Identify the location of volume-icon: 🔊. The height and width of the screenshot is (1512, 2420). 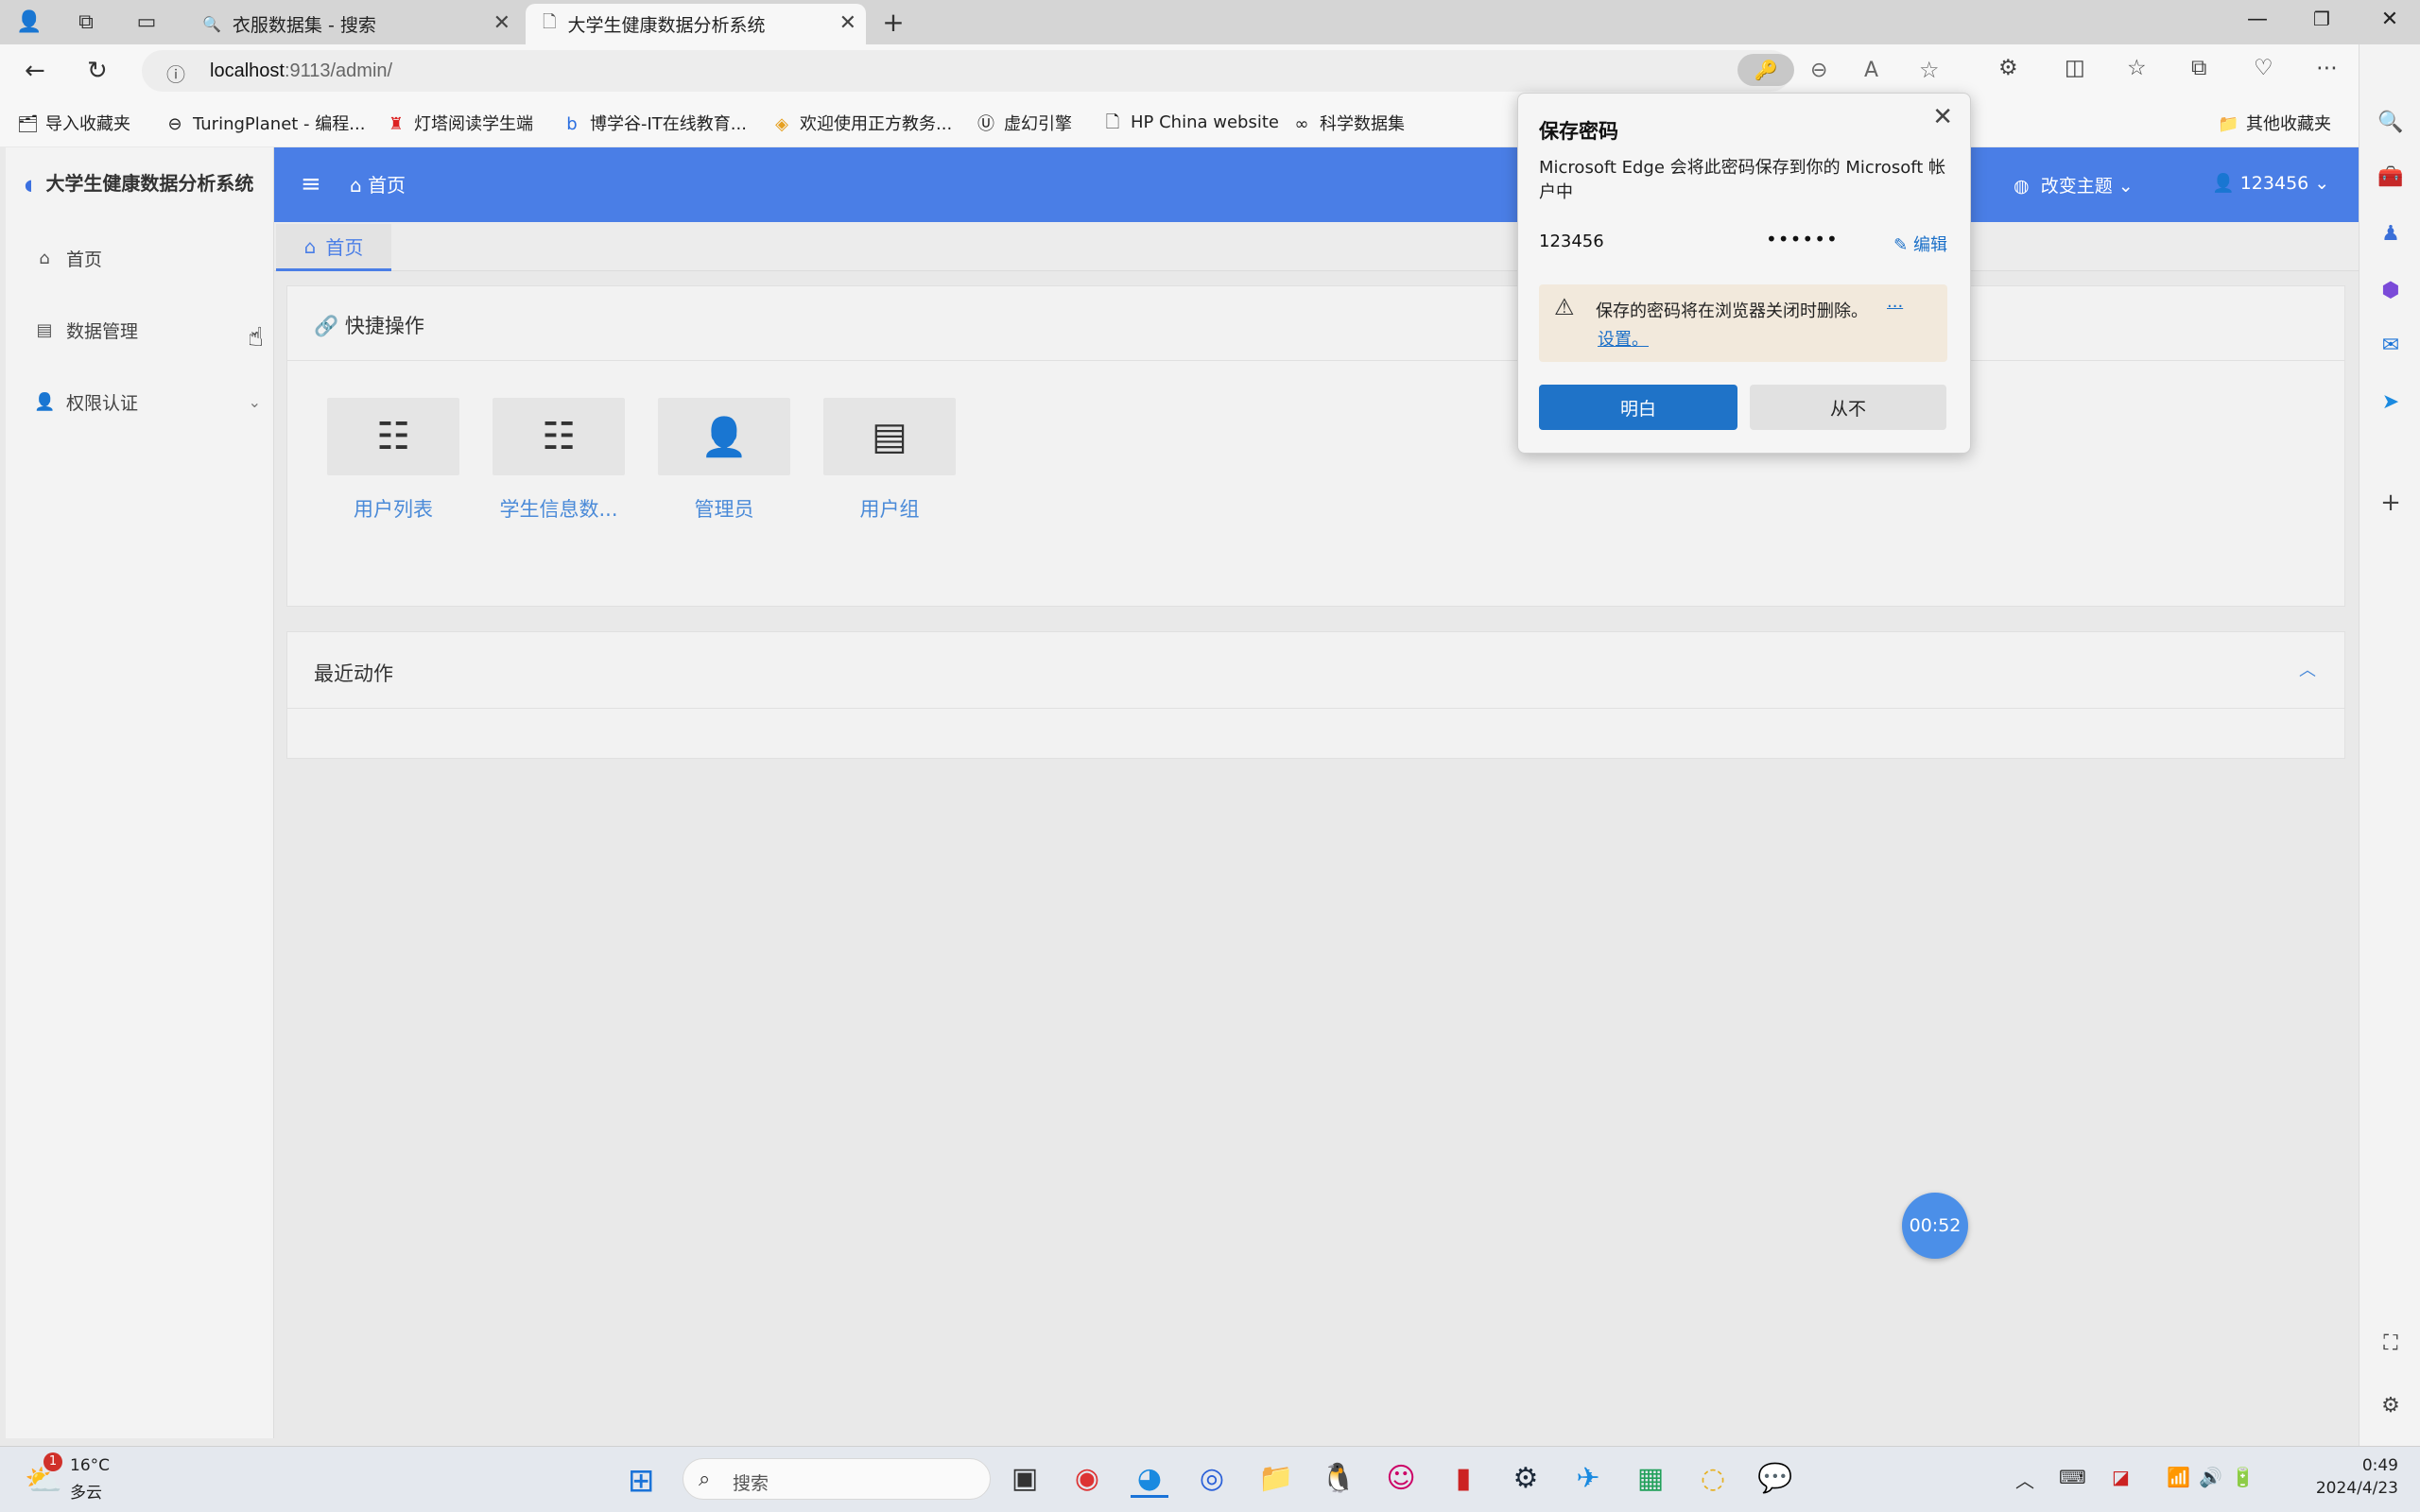
(2210, 1477).